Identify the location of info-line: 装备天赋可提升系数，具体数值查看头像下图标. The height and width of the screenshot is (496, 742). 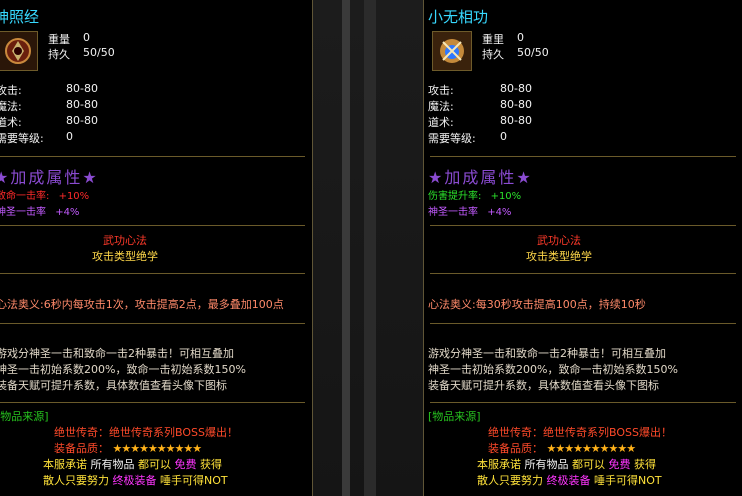
(543, 385).